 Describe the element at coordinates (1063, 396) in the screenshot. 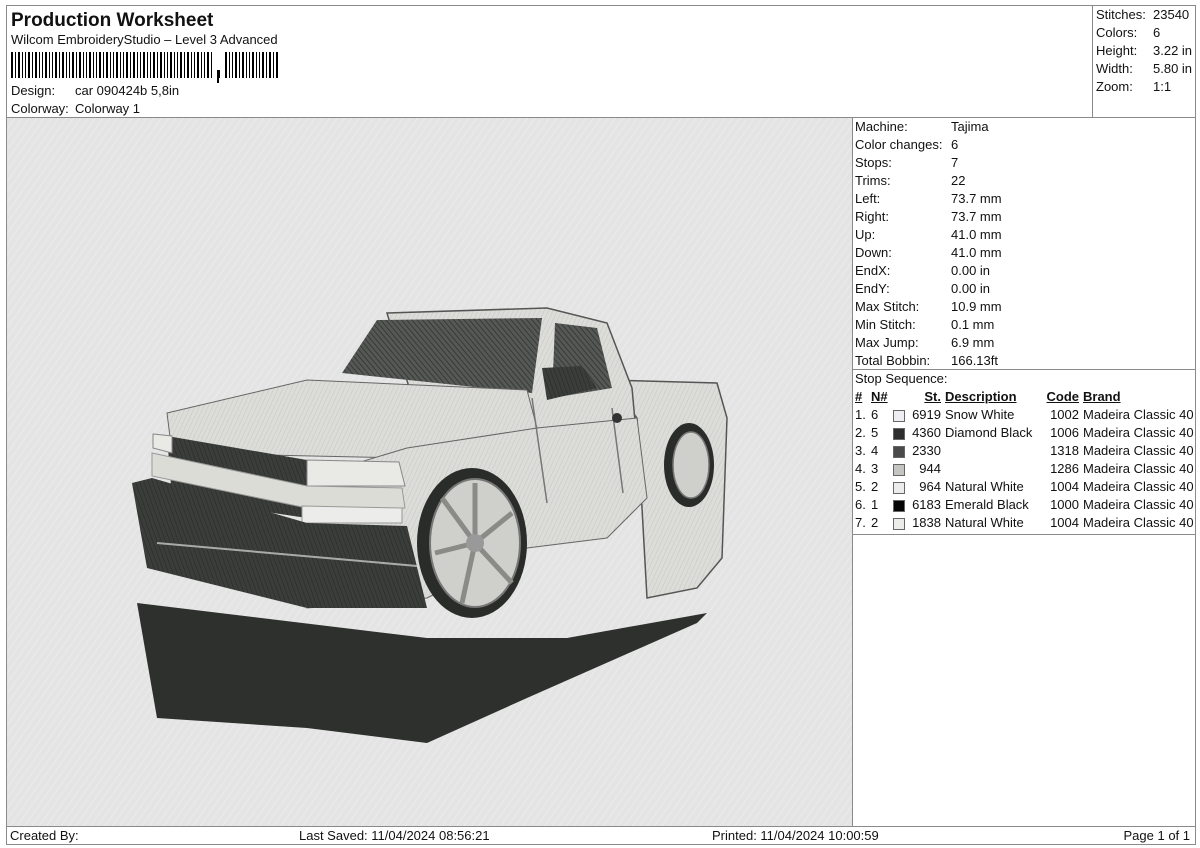

I see `col-header-code: Code` at that location.